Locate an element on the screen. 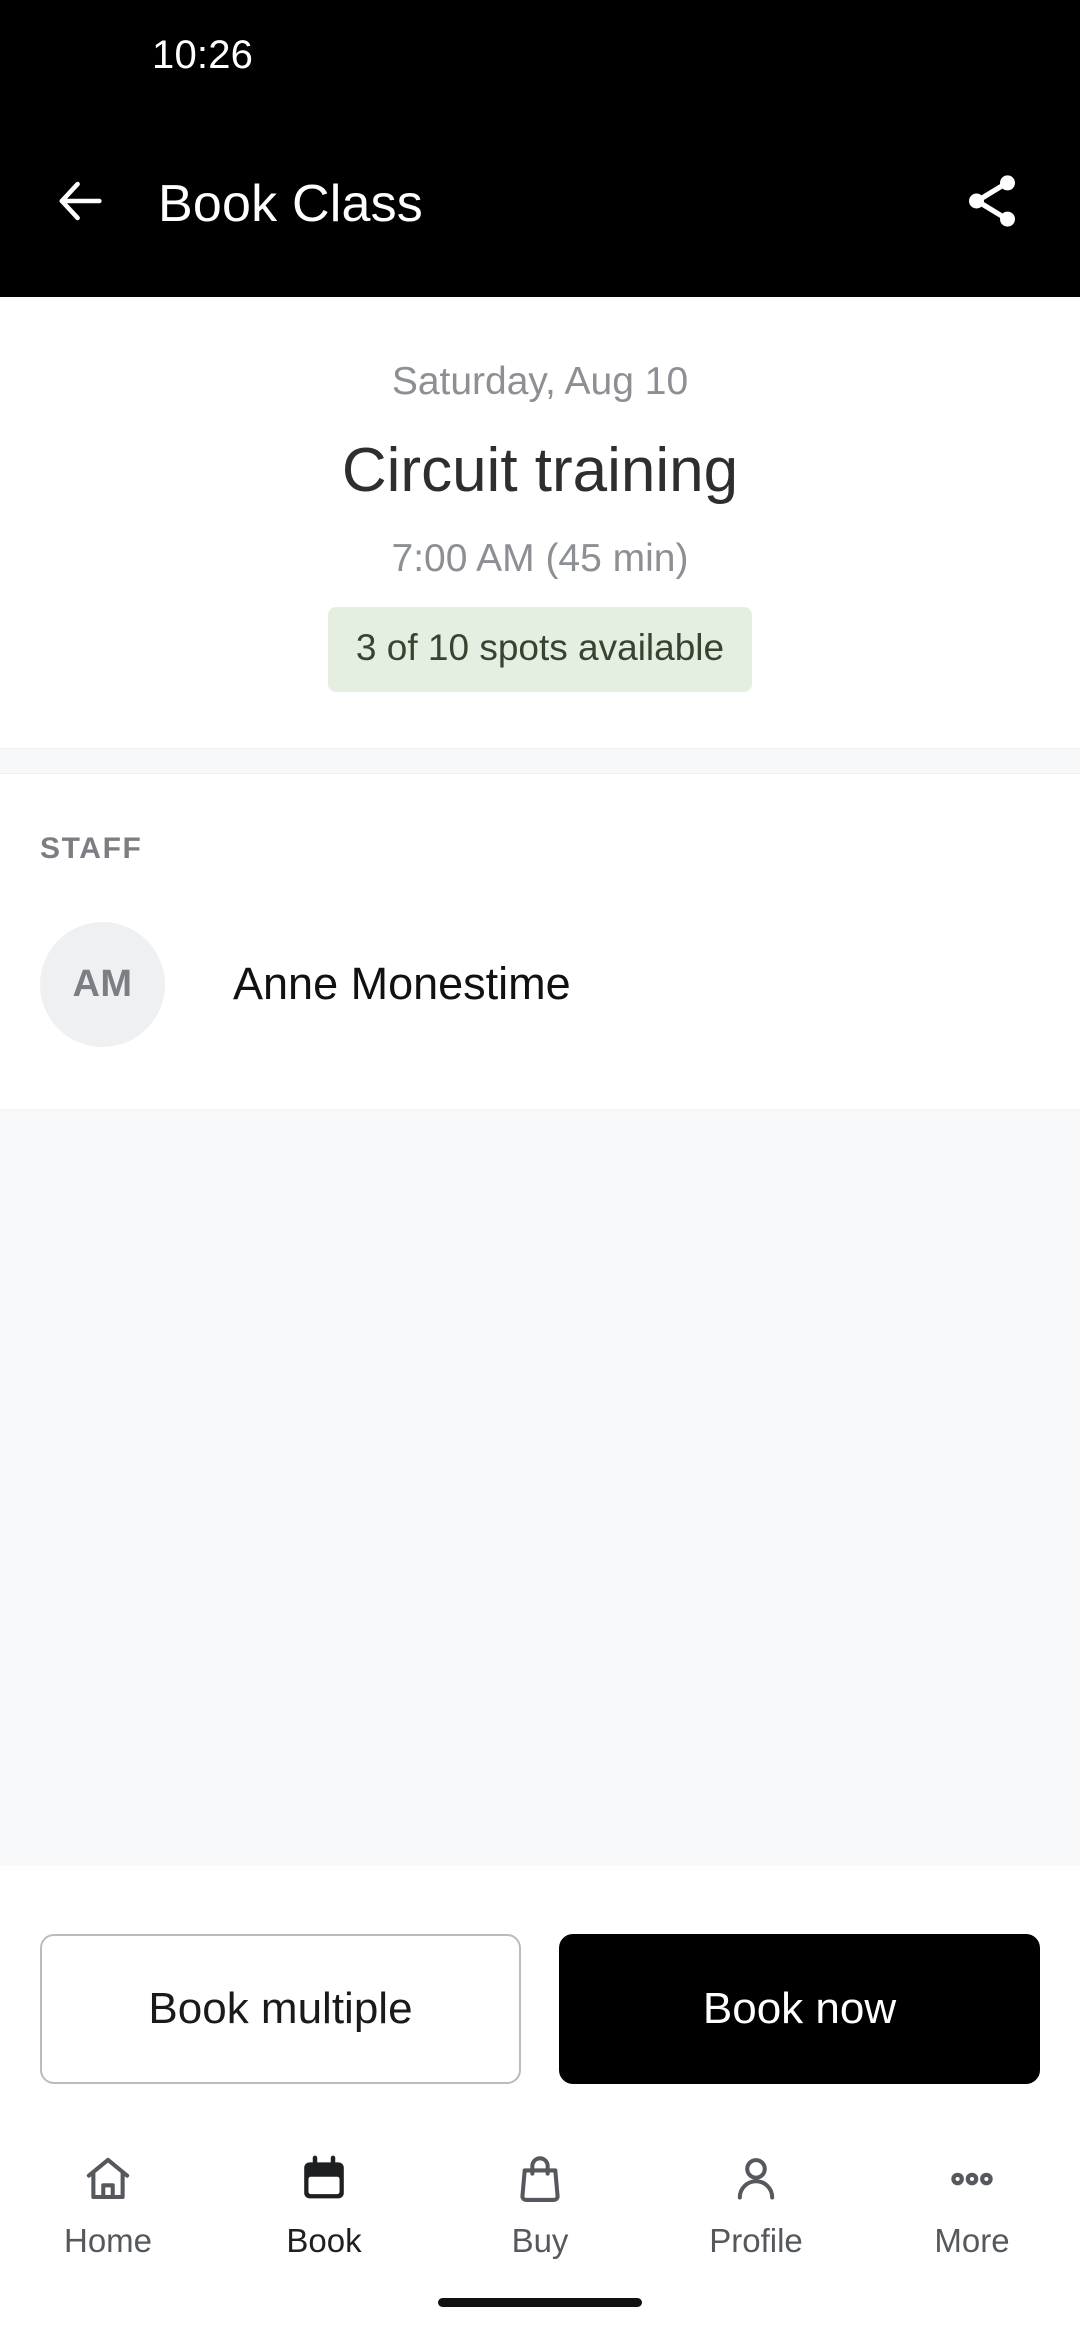  book-multiple-button: Book multiple is located at coordinates (280, 2009).